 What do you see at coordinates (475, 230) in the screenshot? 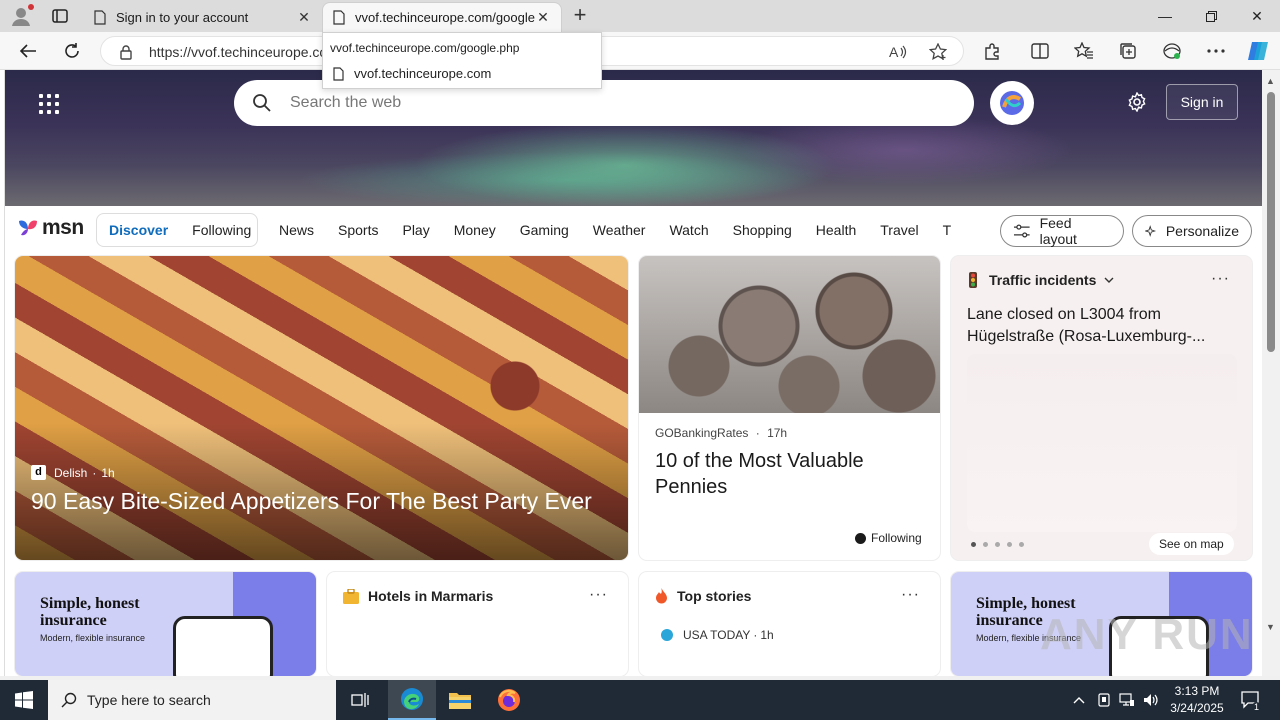
I see `nav-money: Money` at bounding box center [475, 230].